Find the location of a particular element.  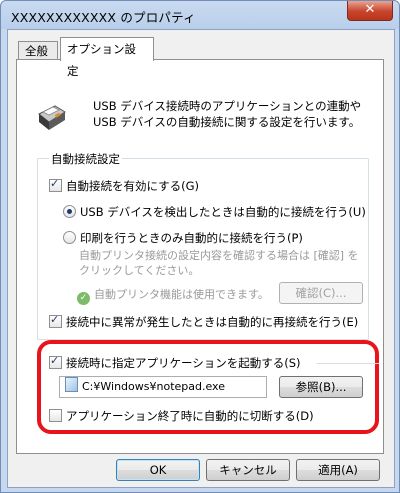

radio-print-only: 印刷を行うときのみ自動的に接続を行う(P) is located at coordinates (183, 238).